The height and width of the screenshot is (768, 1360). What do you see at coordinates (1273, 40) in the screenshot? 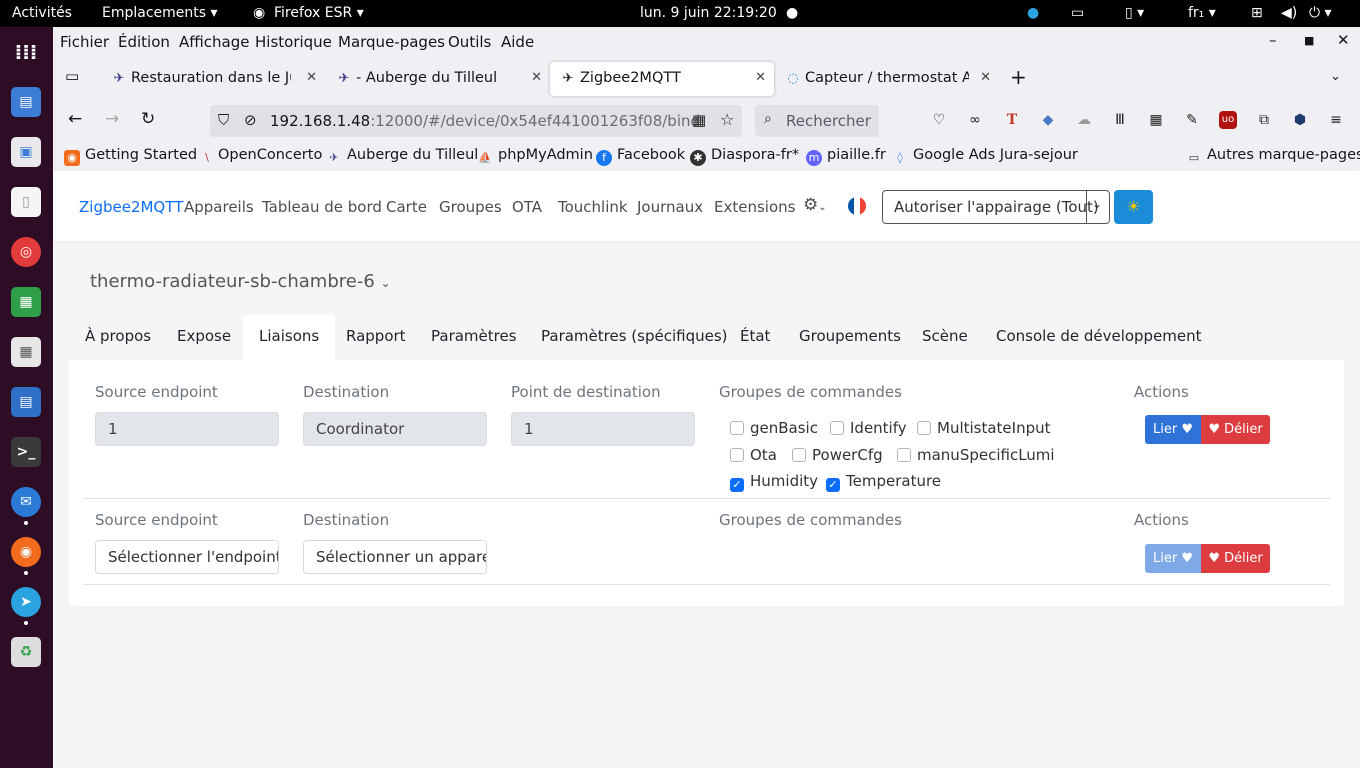
I see `minimize-icon: –` at bounding box center [1273, 40].